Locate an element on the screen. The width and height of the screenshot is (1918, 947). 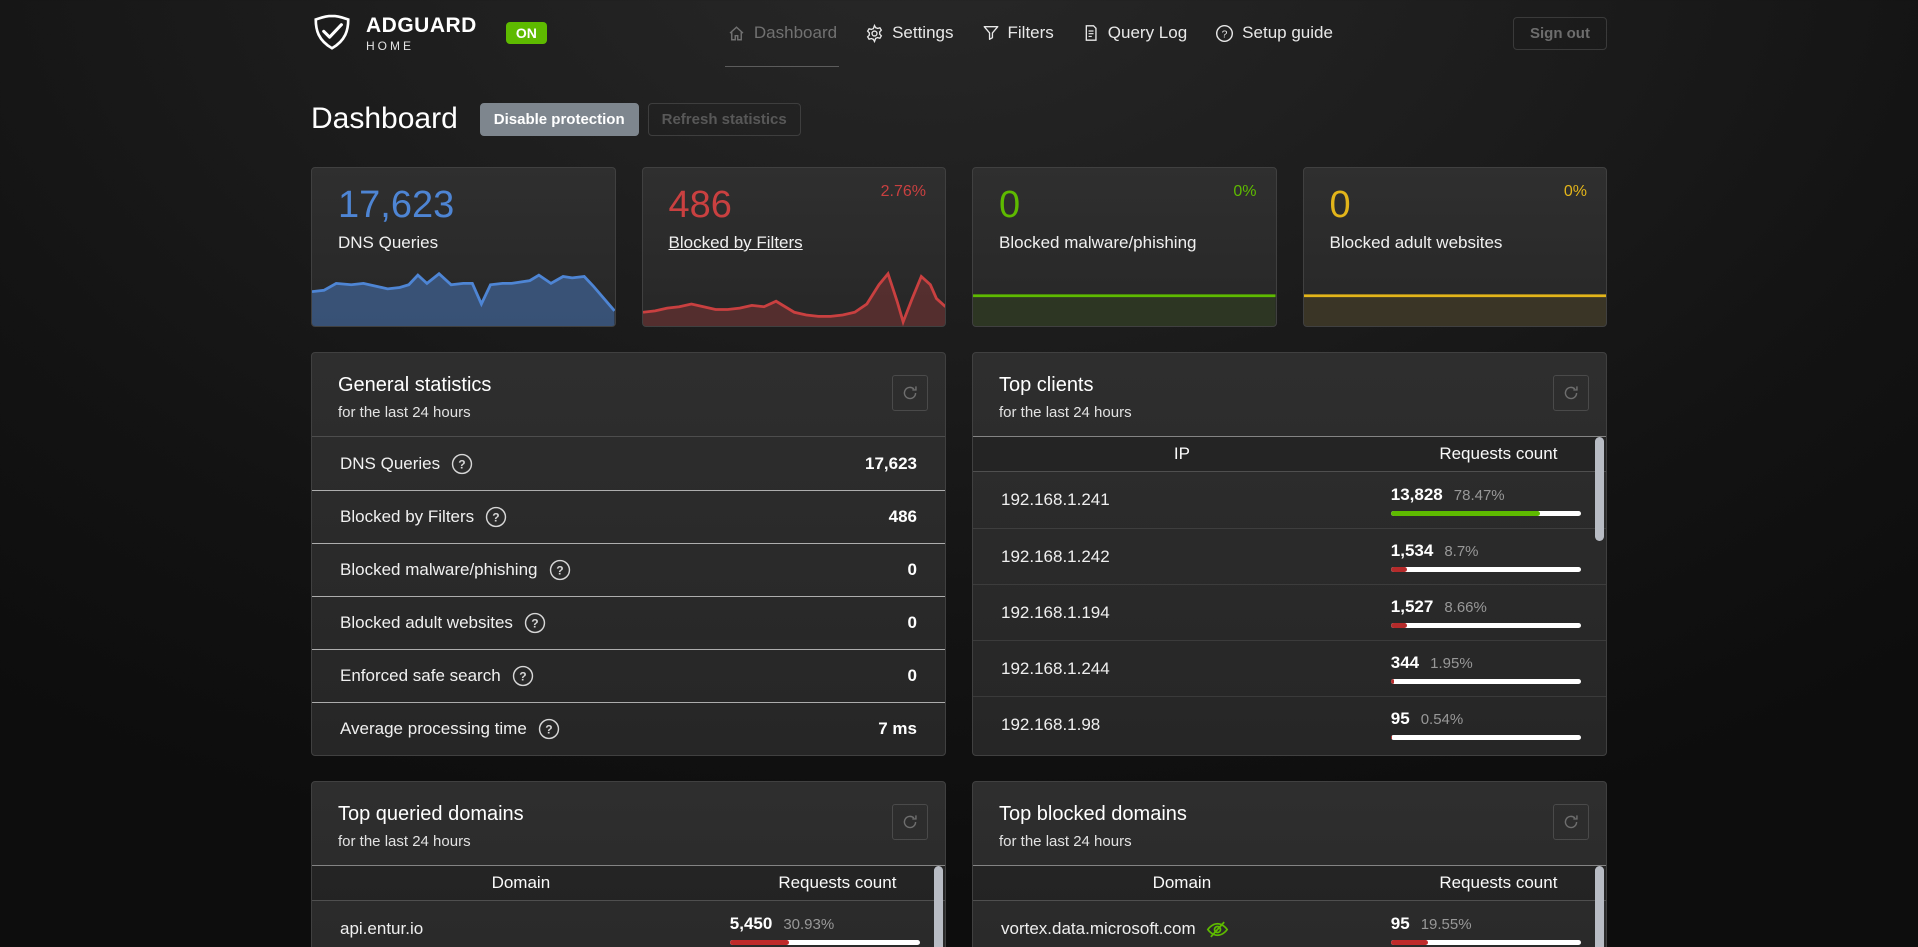
stat-card-label: Blocked by Filters is located at coordinates (807, 243).